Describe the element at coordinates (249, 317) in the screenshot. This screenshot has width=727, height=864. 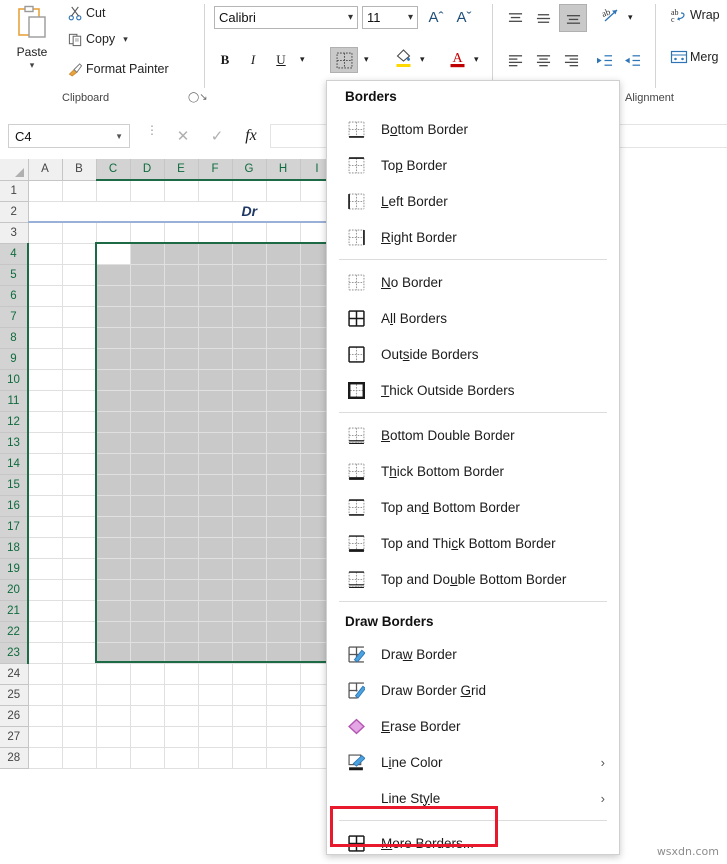
I see `cell-g7` at that location.